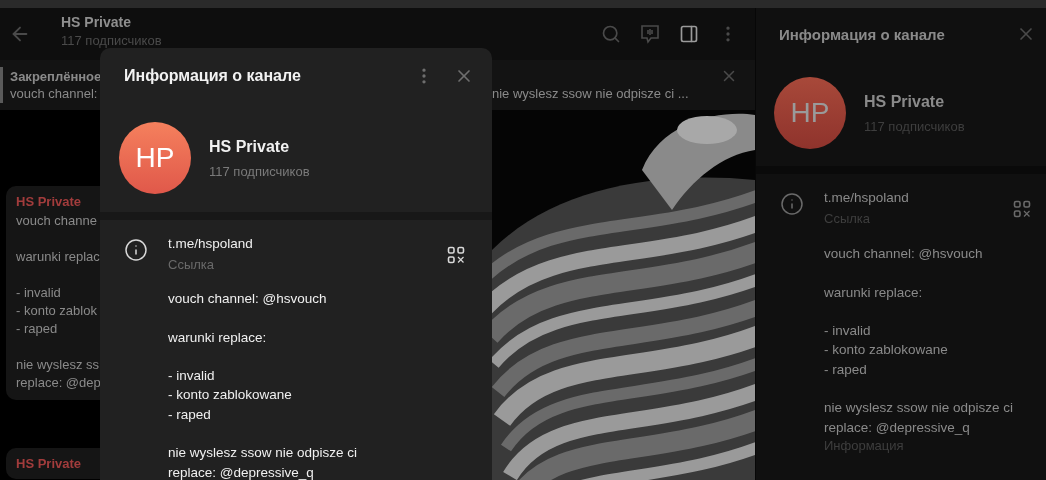 The image size is (1046, 480). What do you see at coordinates (259, 171) in the screenshot?
I see `subscriber-count: 117 подписчиков` at bounding box center [259, 171].